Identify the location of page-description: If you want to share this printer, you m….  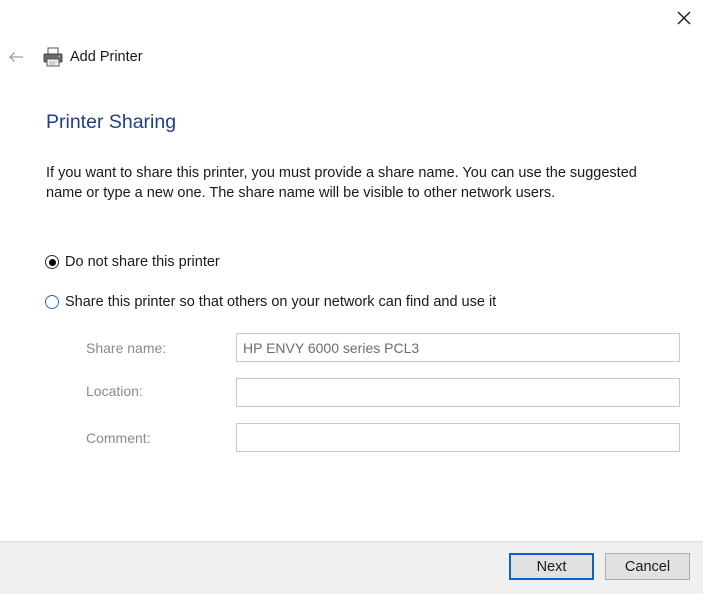
(341, 183).